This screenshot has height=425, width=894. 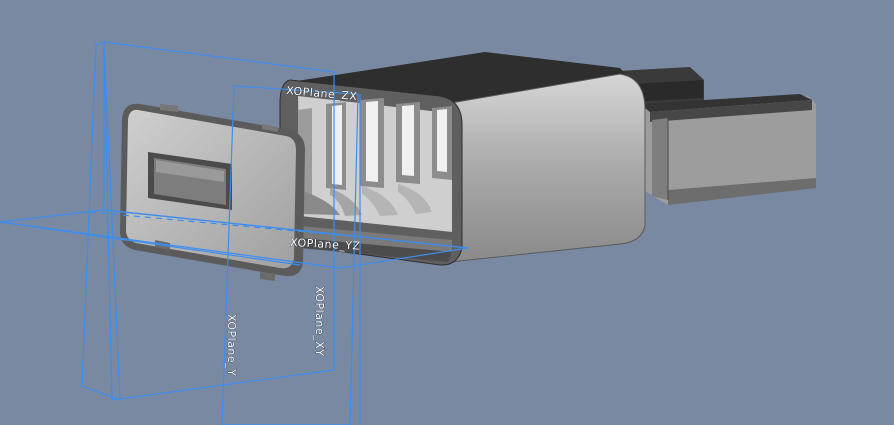 I want to click on cover-plate, so click(x=212, y=192).